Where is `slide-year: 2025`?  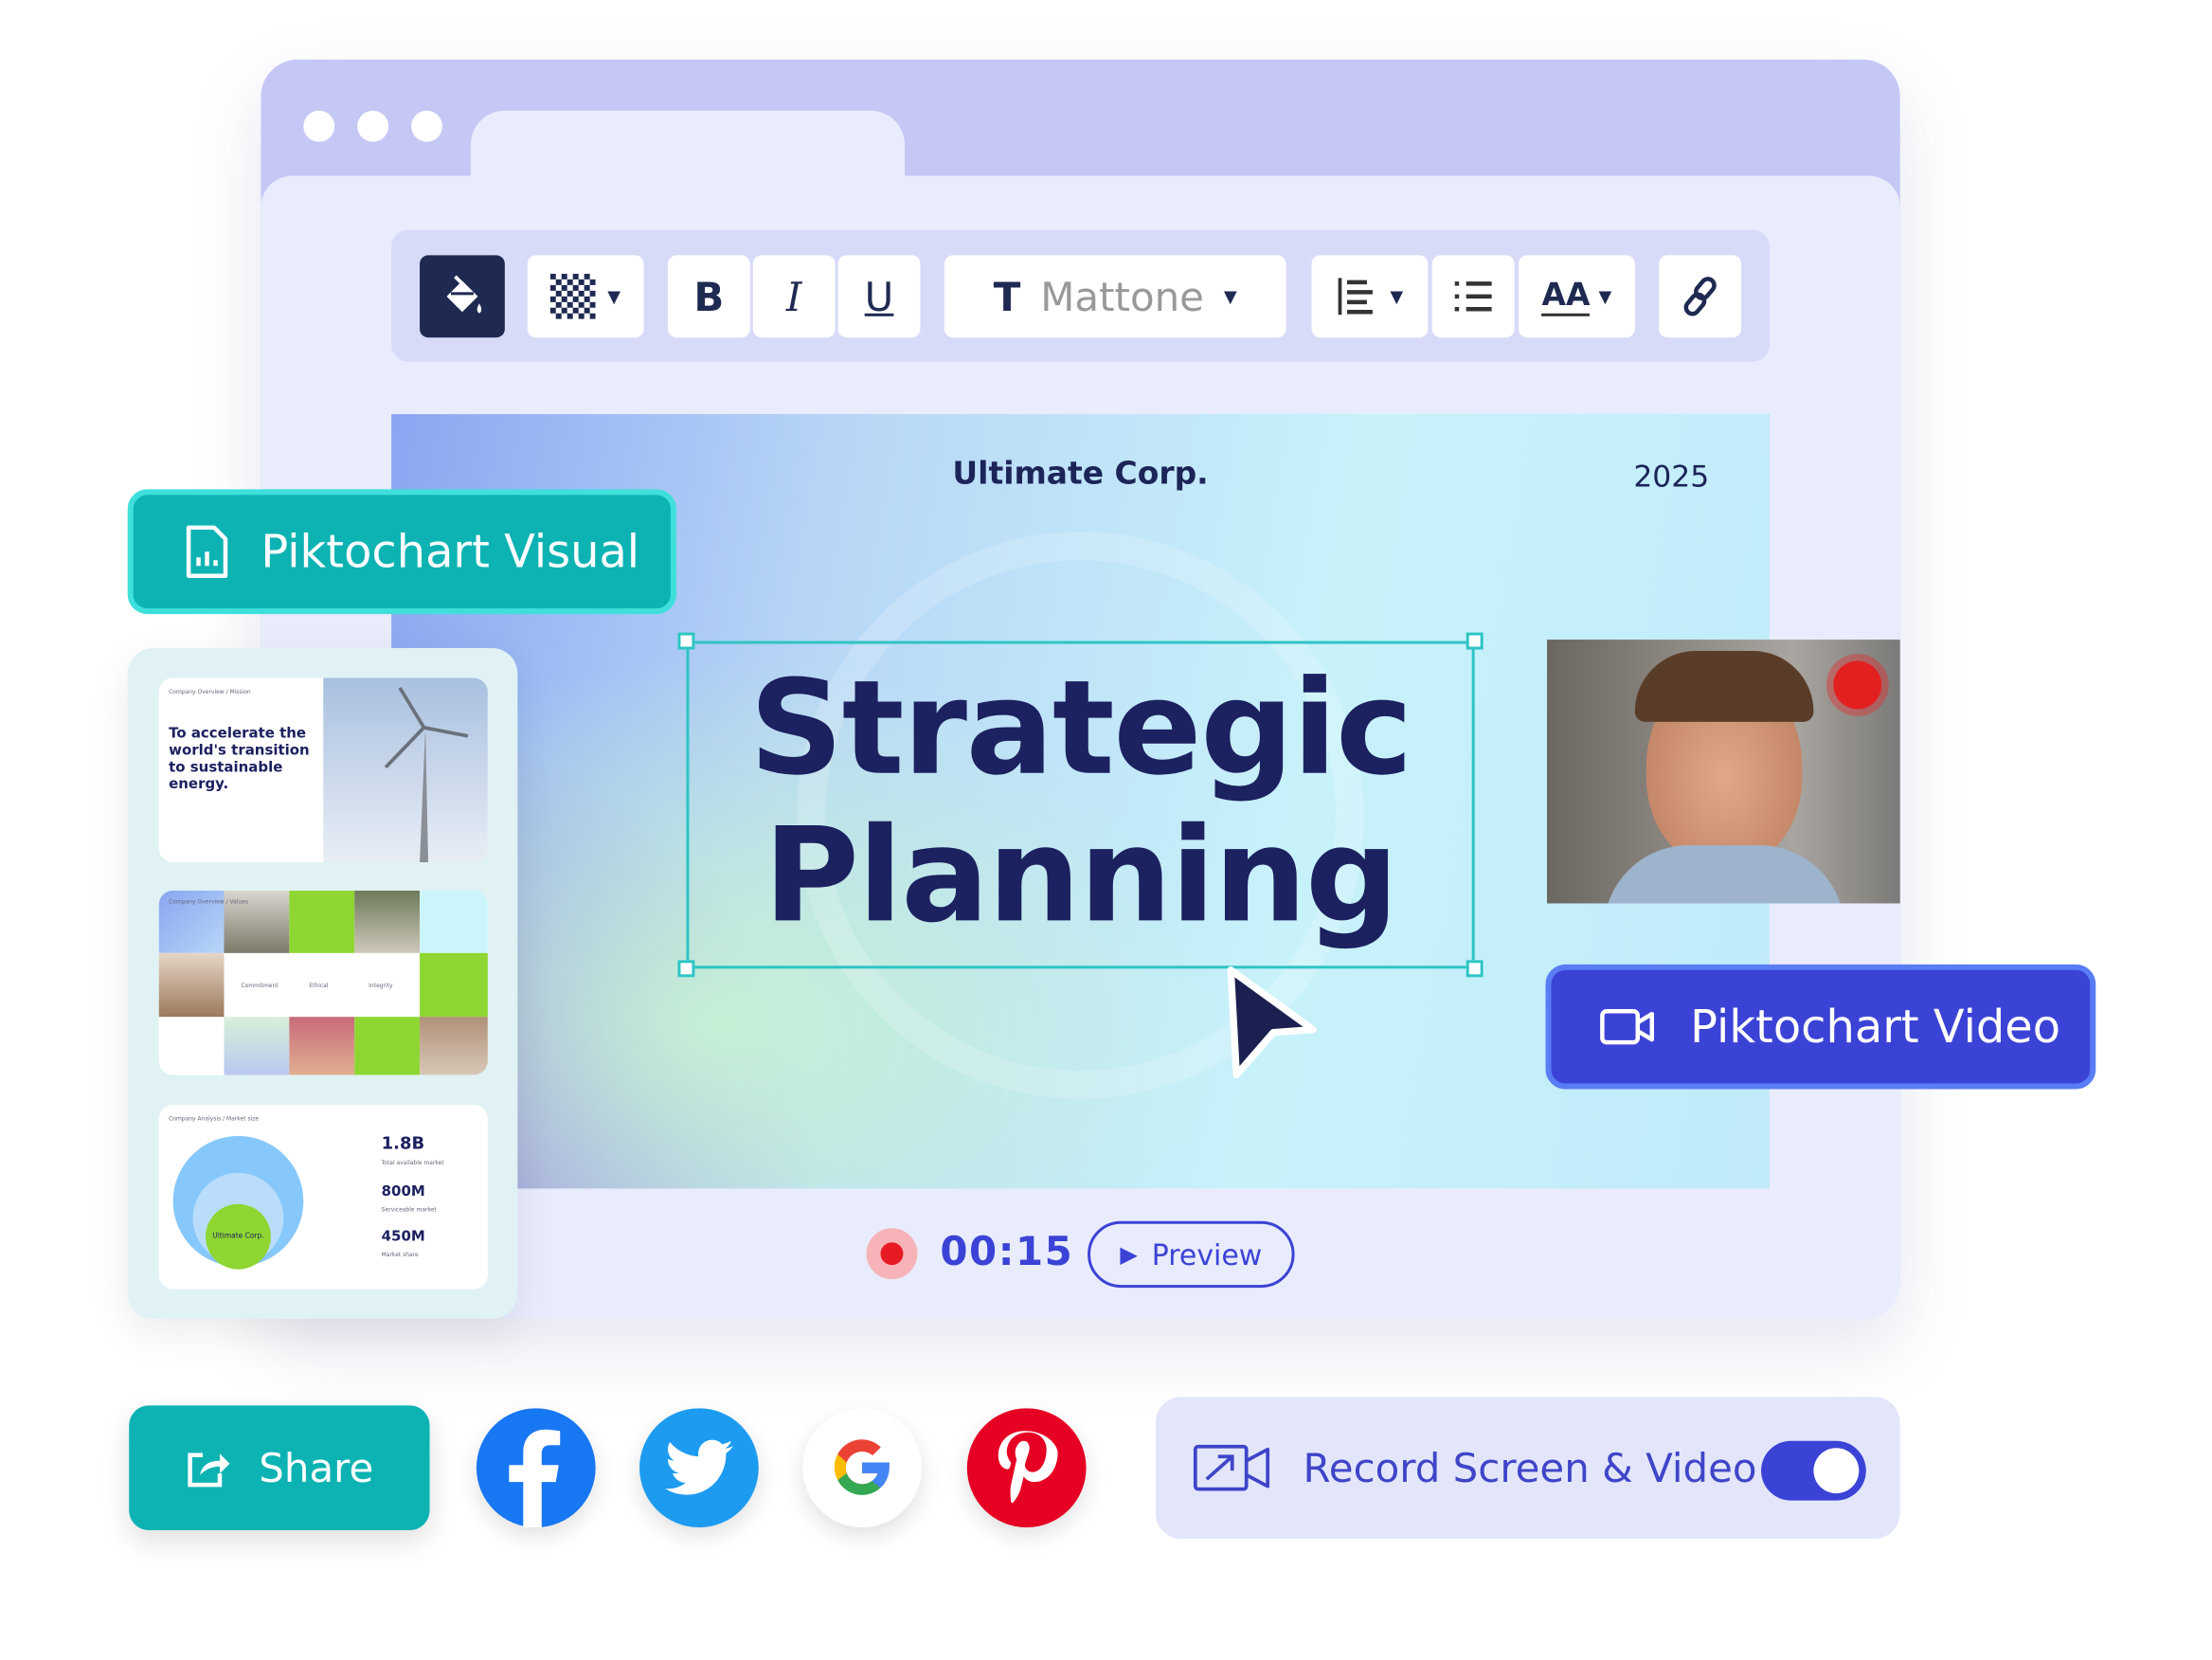
slide-year: 2025 is located at coordinates (1672, 476).